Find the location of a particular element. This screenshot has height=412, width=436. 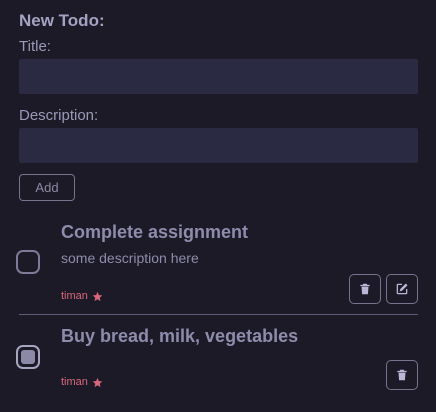

title-input is located at coordinates (218, 76).